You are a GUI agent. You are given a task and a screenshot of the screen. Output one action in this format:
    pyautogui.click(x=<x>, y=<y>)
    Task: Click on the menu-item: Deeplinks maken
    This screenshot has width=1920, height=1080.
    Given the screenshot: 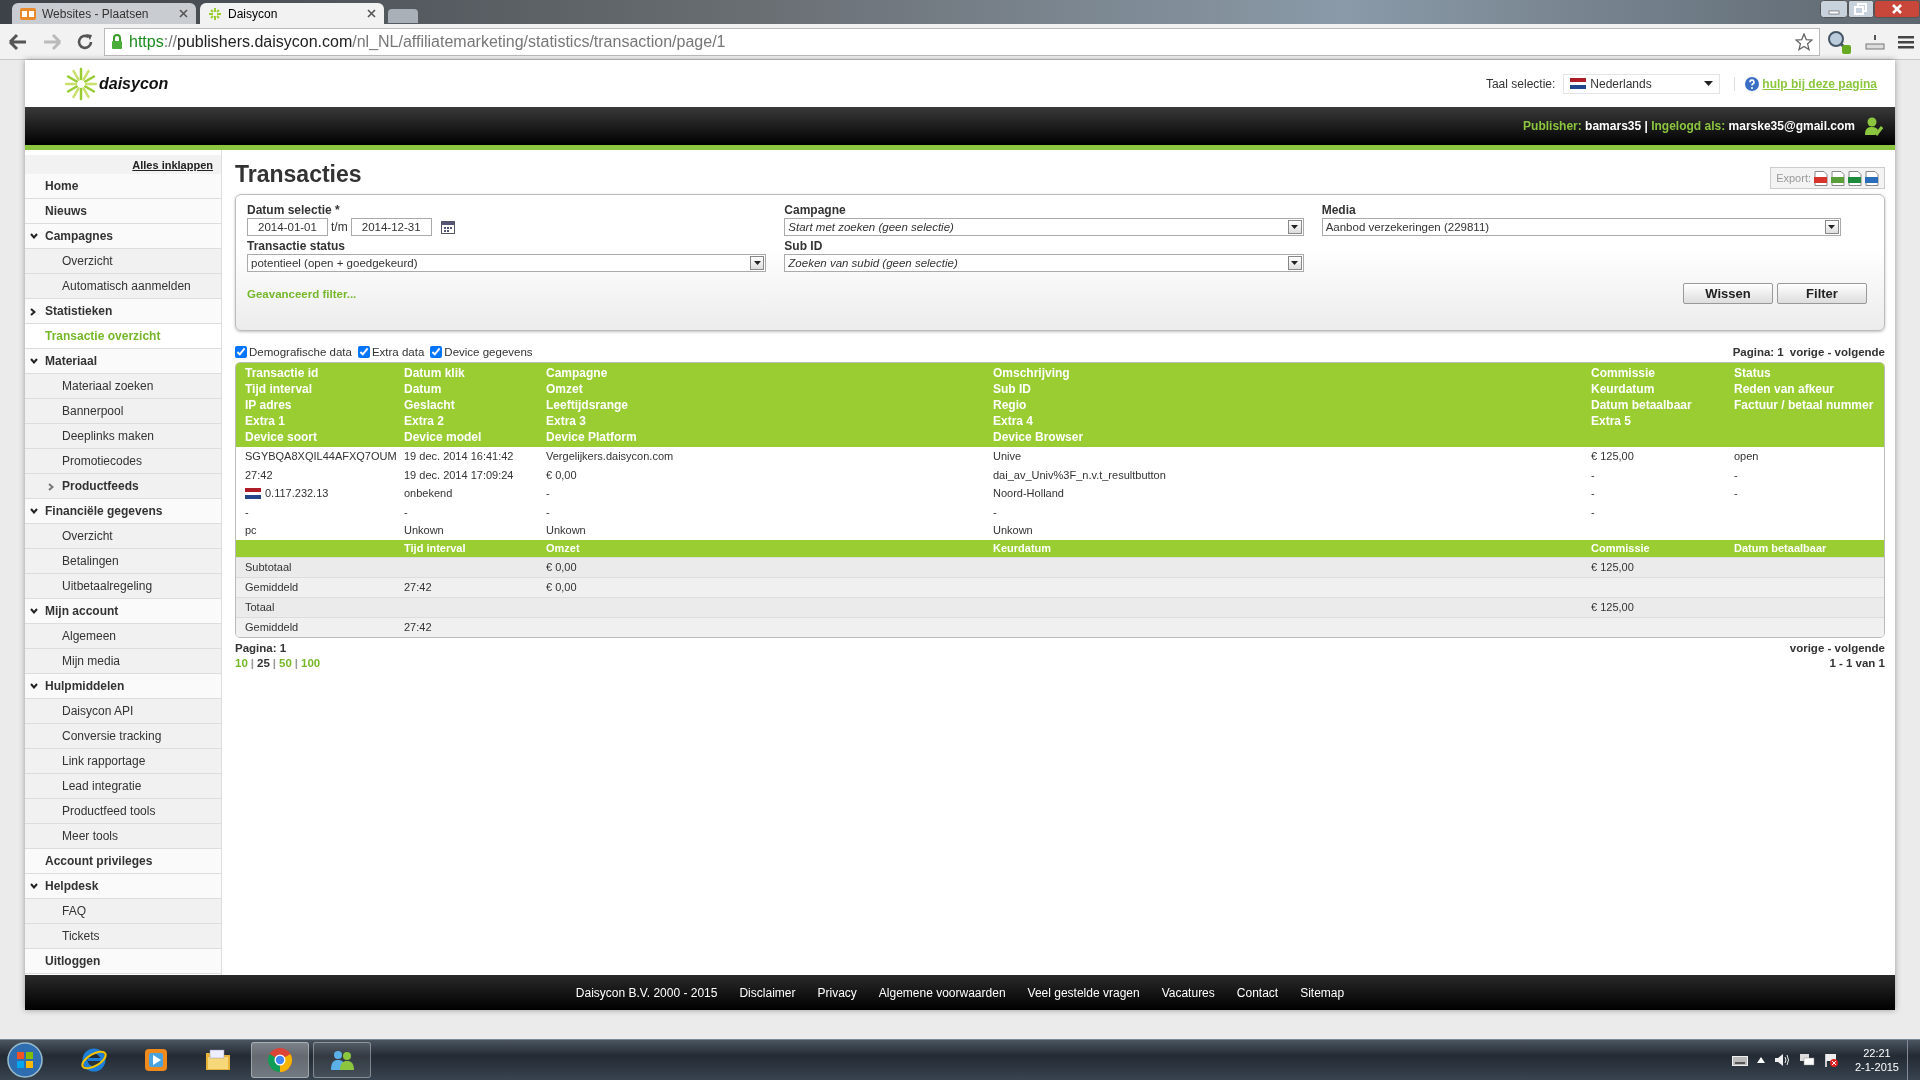 What is the action you would take?
    pyautogui.click(x=123, y=436)
    